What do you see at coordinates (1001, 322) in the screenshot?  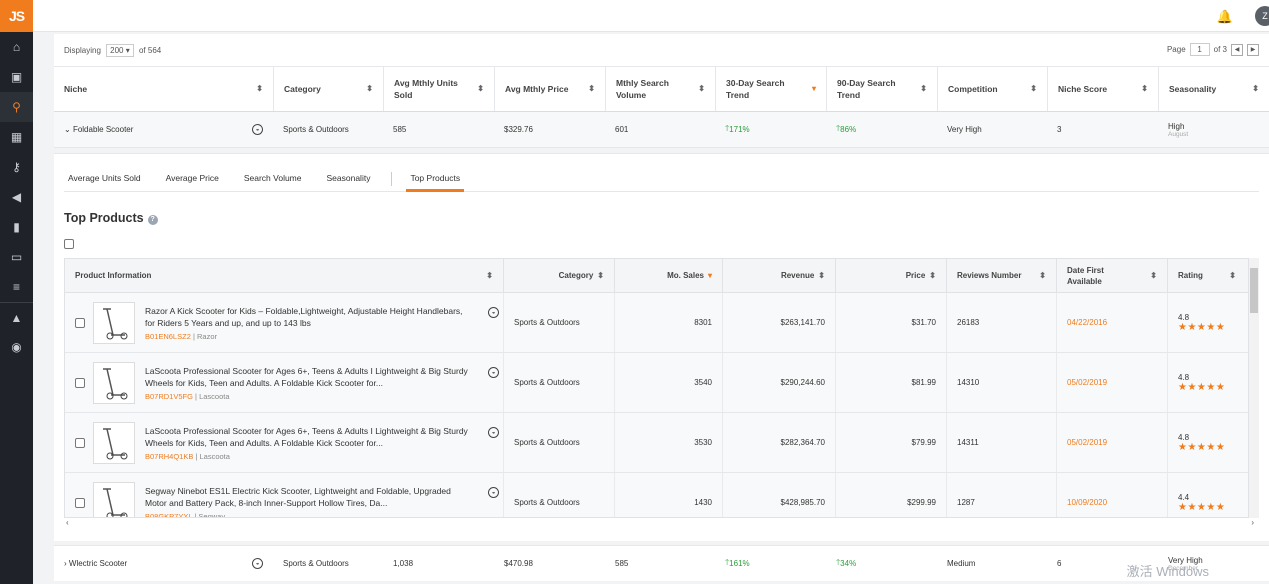 I see `product-reviews: 26183` at bounding box center [1001, 322].